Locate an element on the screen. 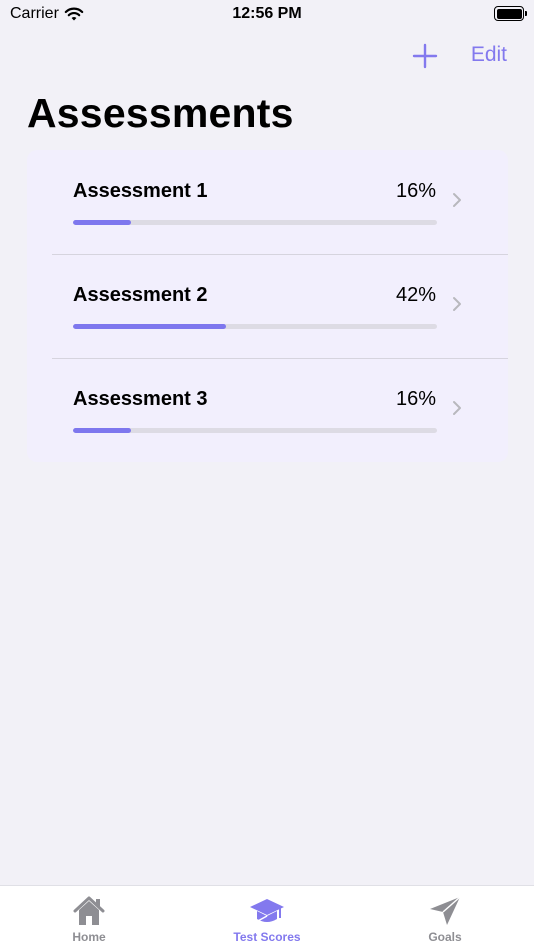  assessment-title: Assessment 2 is located at coordinates (140, 295).